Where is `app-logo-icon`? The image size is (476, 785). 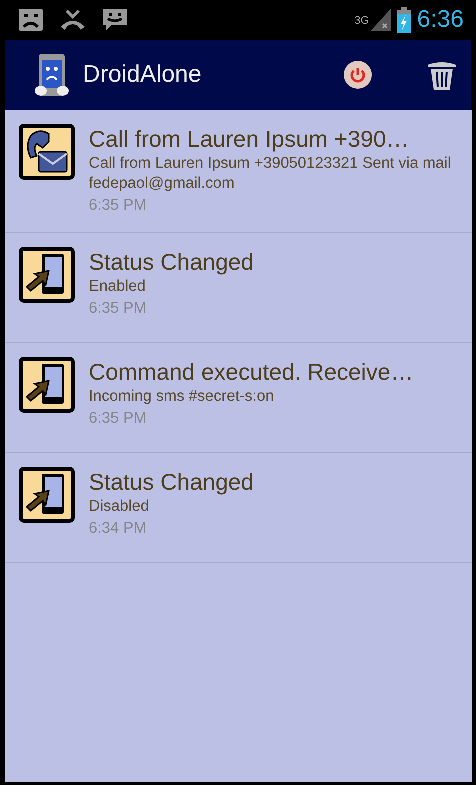 app-logo-icon is located at coordinates (52, 75).